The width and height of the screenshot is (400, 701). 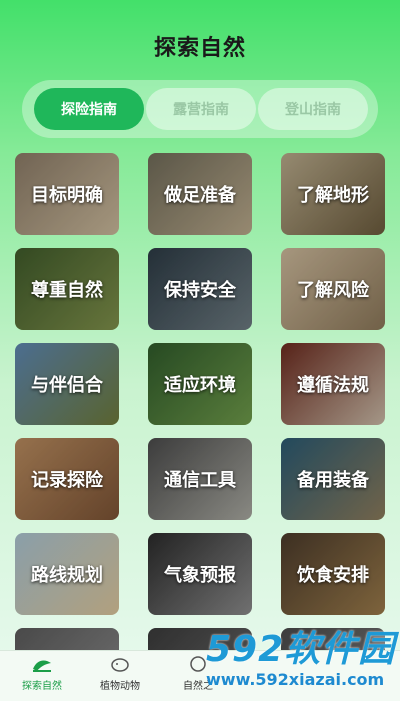 What do you see at coordinates (42, 666) in the screenshot?
I see `sprout-icon` at bounding box center [42, 666].